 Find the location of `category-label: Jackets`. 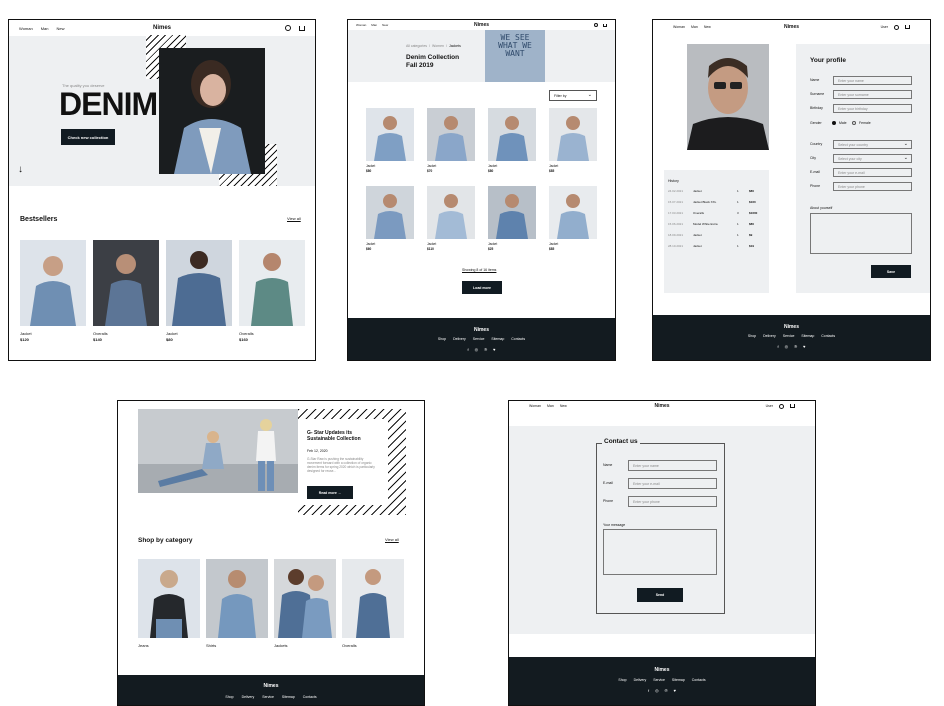

category-label: Jackets is located at coordinates (281, 645).